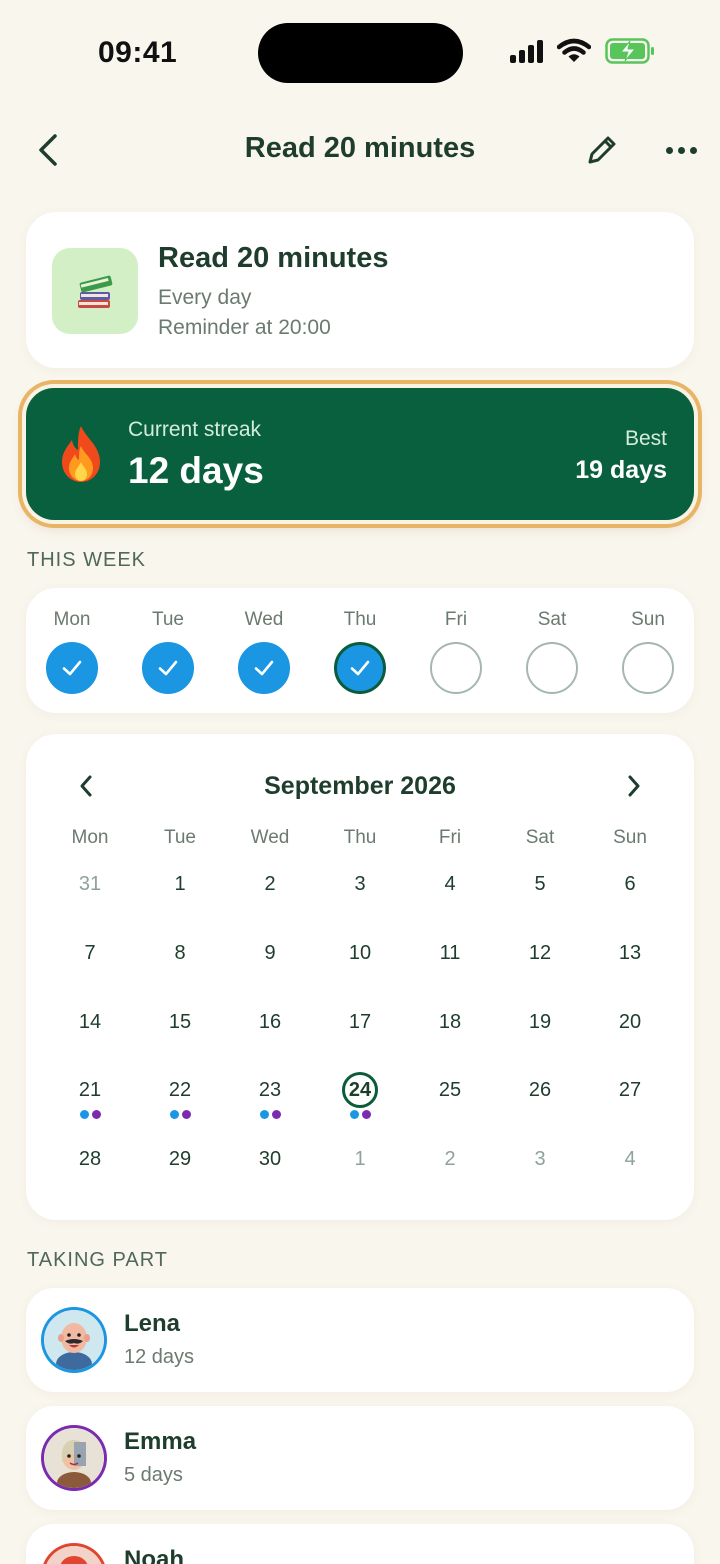 Image resolution: width=720 pixels, height=1564 pixels. What do you see at coordinates (629, 51) in the screenshot?
I see `battery-charging-icon` at bounding box center [629, 51].